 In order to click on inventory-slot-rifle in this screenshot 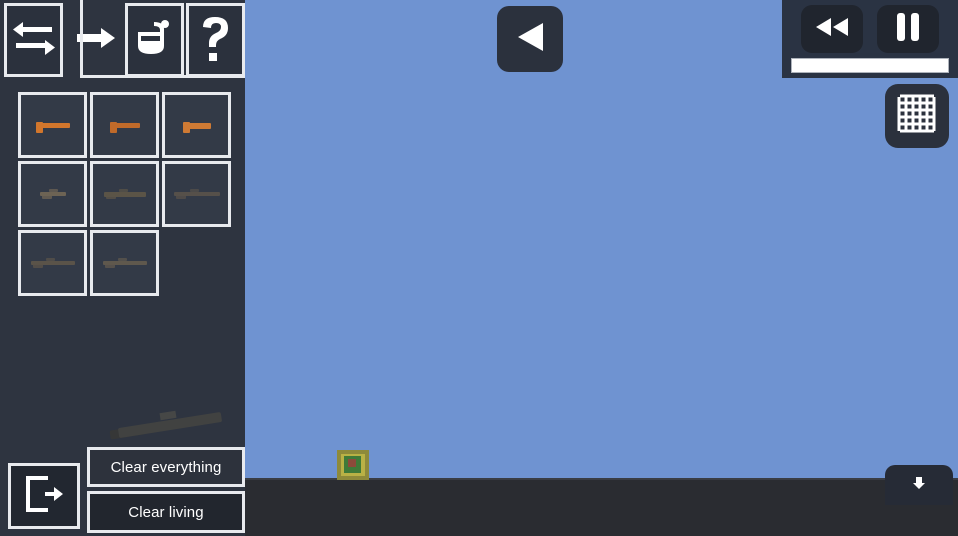, I will do `click(52, 194)`.